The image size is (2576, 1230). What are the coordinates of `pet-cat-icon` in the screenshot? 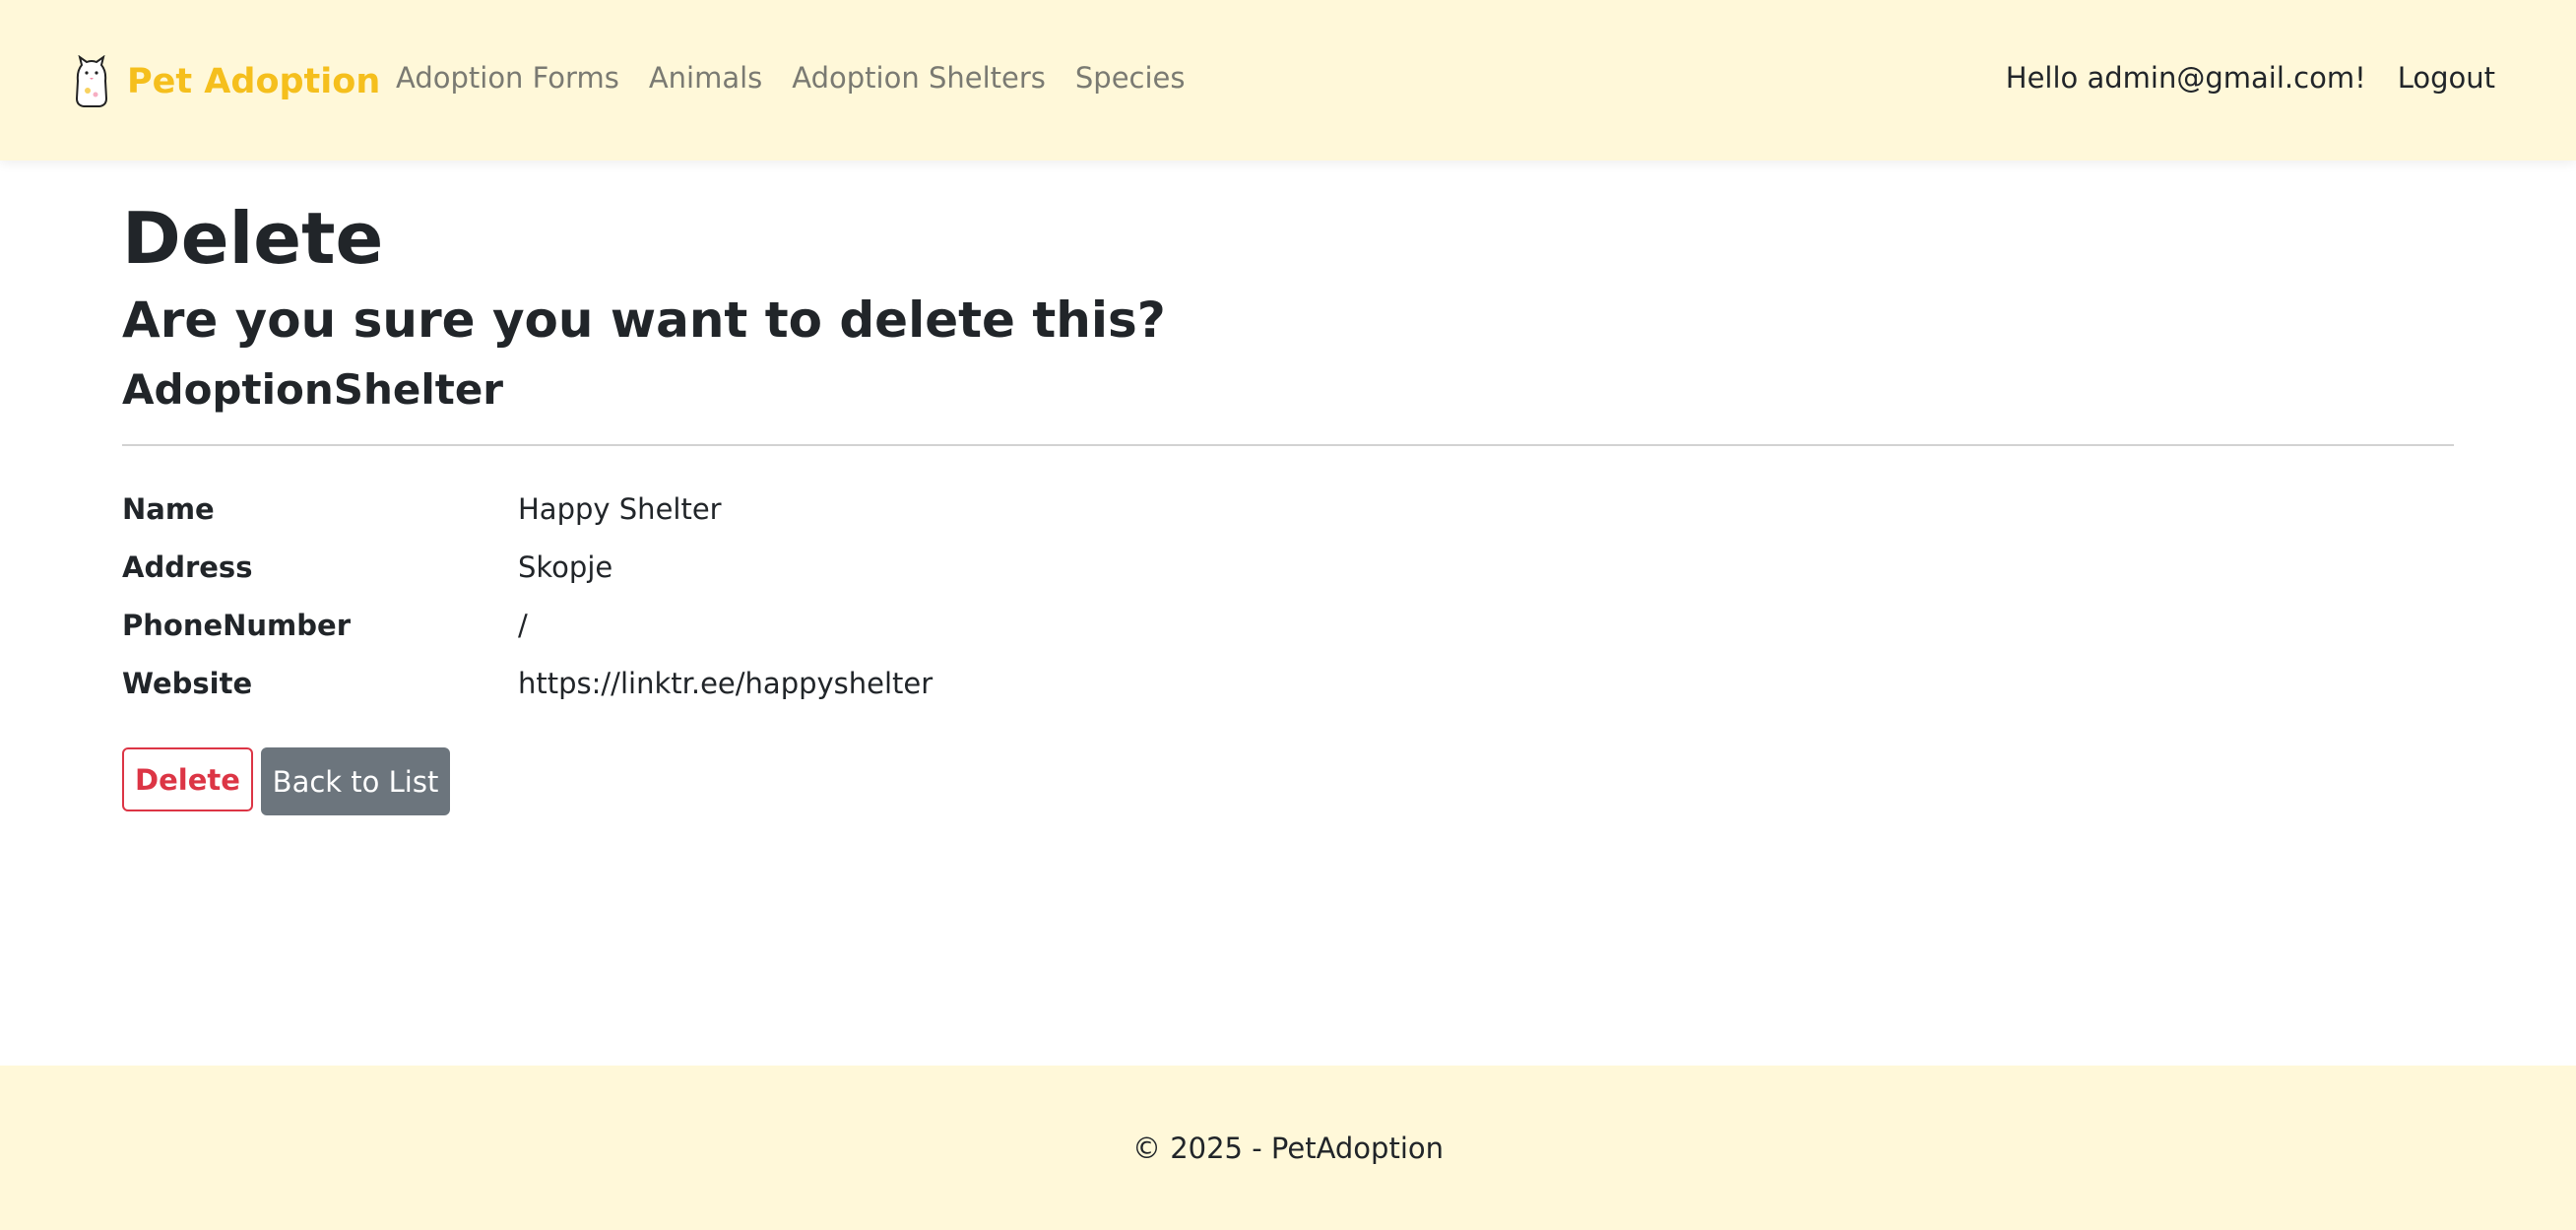 It's located at (91, 81).